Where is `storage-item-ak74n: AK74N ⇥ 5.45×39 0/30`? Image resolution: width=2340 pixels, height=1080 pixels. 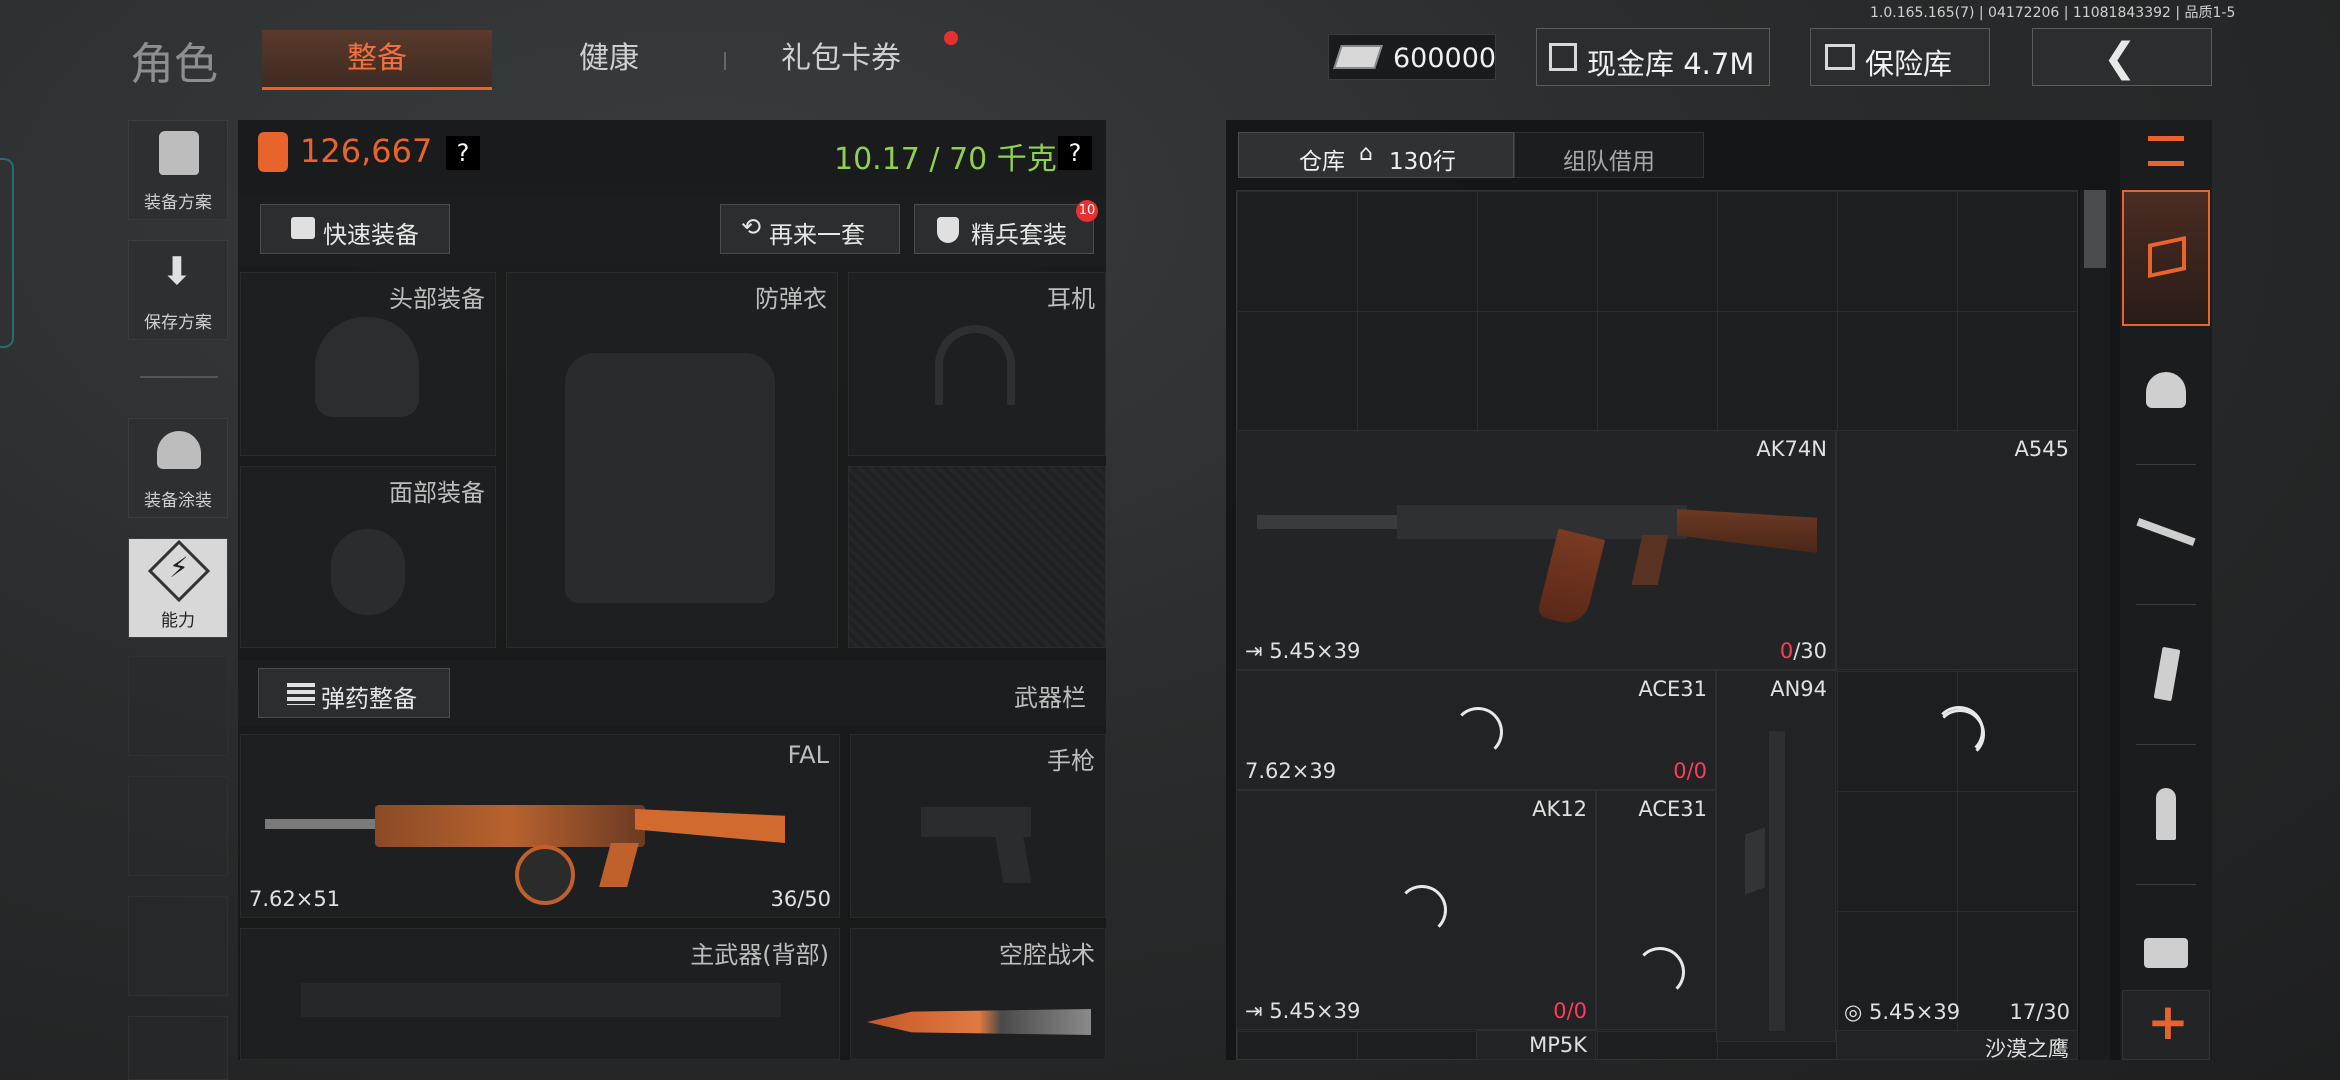 storage-item-ak74n: AK74N ⇥ 5.45×39 0/30 is located at coordinates (1536, 550).